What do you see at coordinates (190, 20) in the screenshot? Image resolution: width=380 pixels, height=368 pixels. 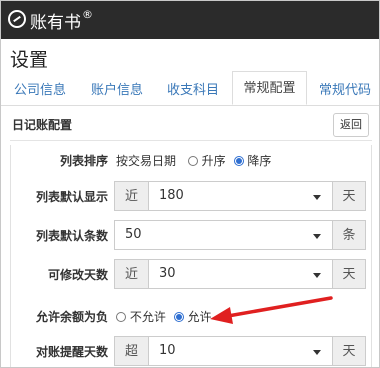 I see `top-bar: 账有书®` at bounding box center [190, 20].